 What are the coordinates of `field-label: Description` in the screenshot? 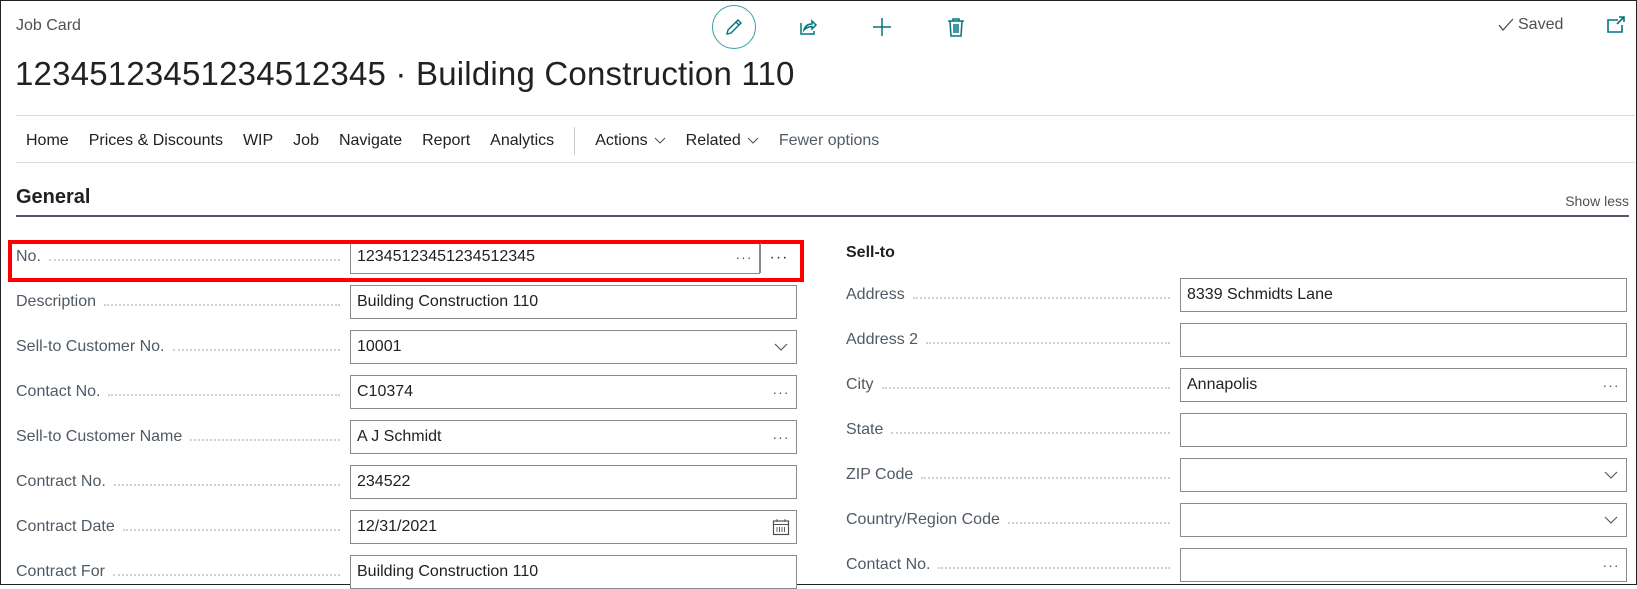 It's located at (183, 302).